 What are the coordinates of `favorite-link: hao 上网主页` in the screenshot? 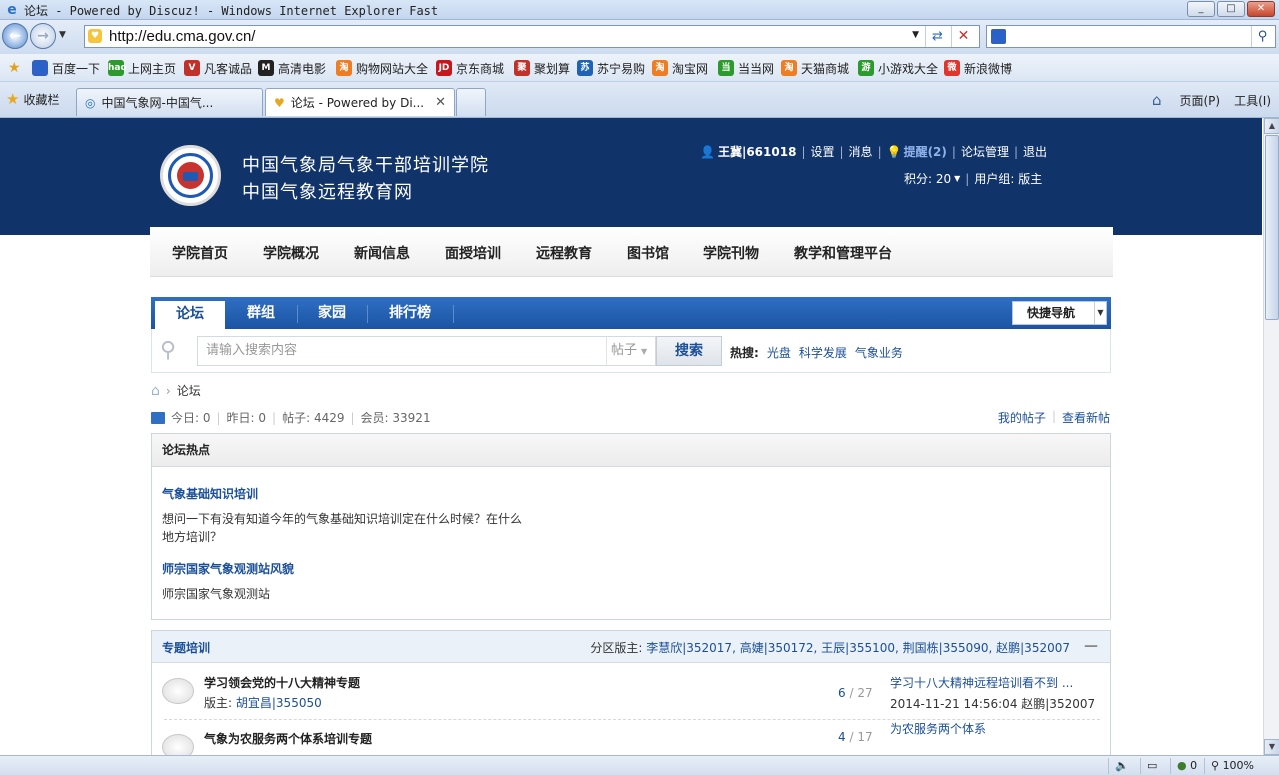 It's located at (142, 68).